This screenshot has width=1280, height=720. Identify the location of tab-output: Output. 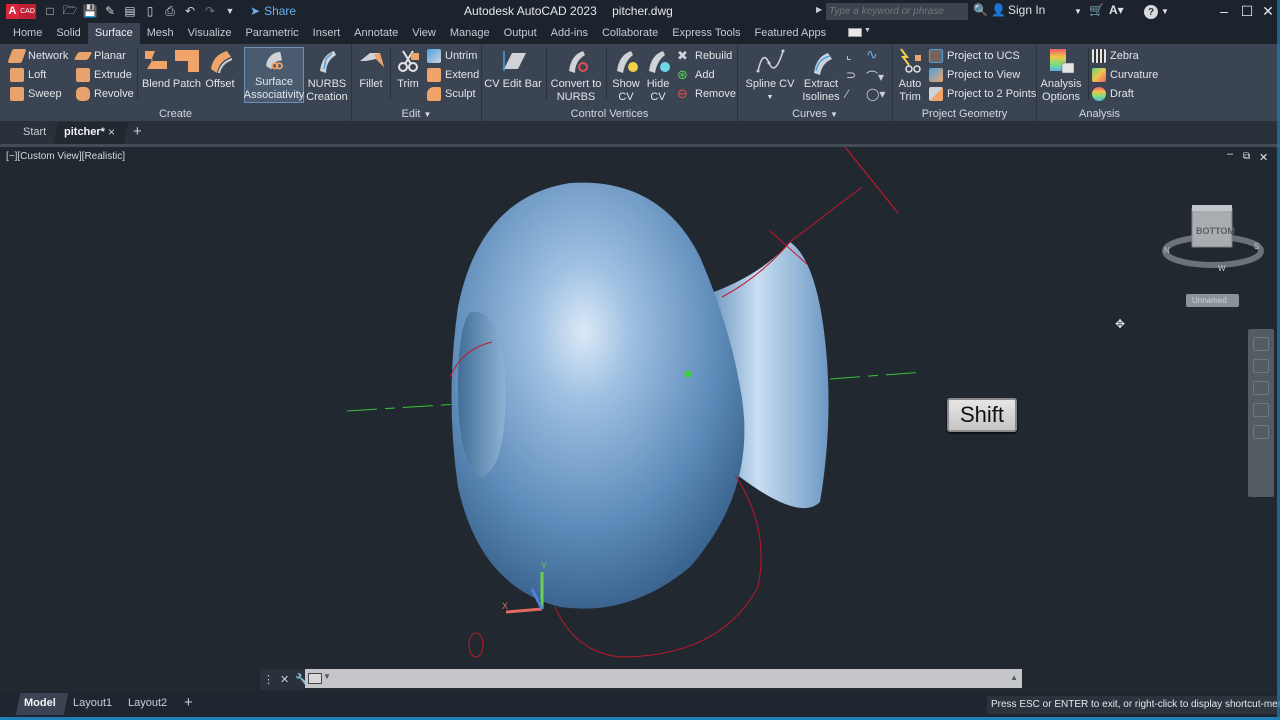
(520, 33).